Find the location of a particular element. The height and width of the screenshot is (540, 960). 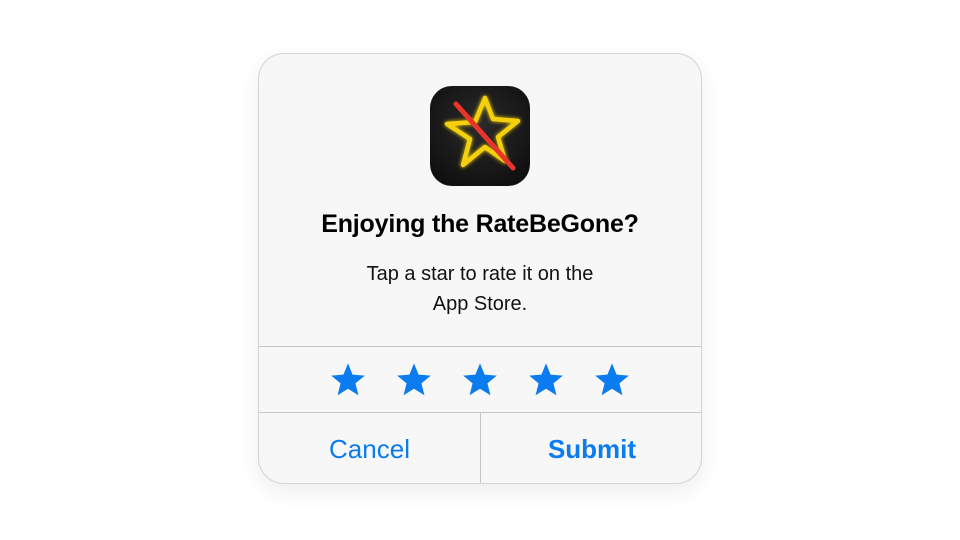

star-3-button is located at coordinates (480, 380).